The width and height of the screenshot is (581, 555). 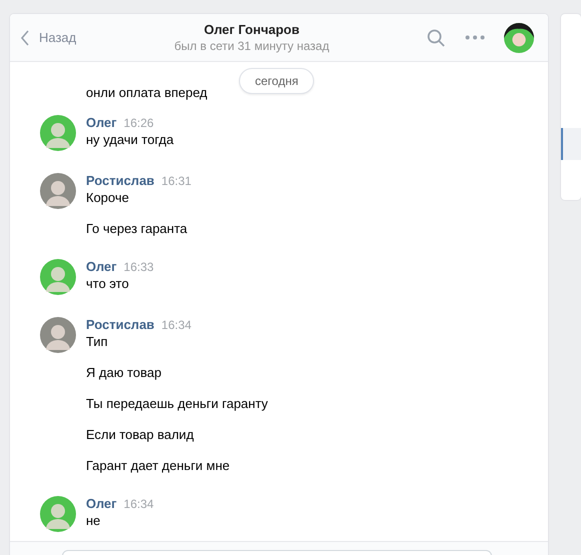 What do you see at coordinates (276, 81) in the screenshot?
I see `date-badge: сегодня` at bounding box center [276, 81].